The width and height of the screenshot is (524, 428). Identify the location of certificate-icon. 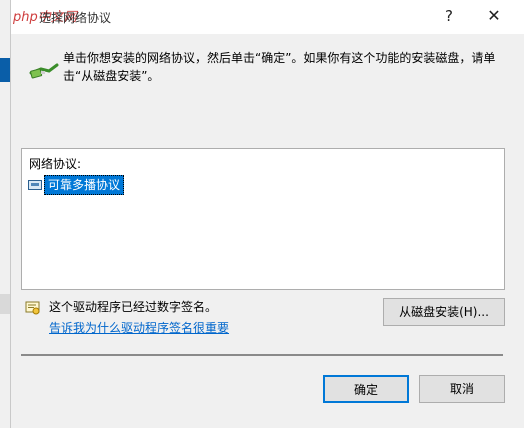
(32, 308).